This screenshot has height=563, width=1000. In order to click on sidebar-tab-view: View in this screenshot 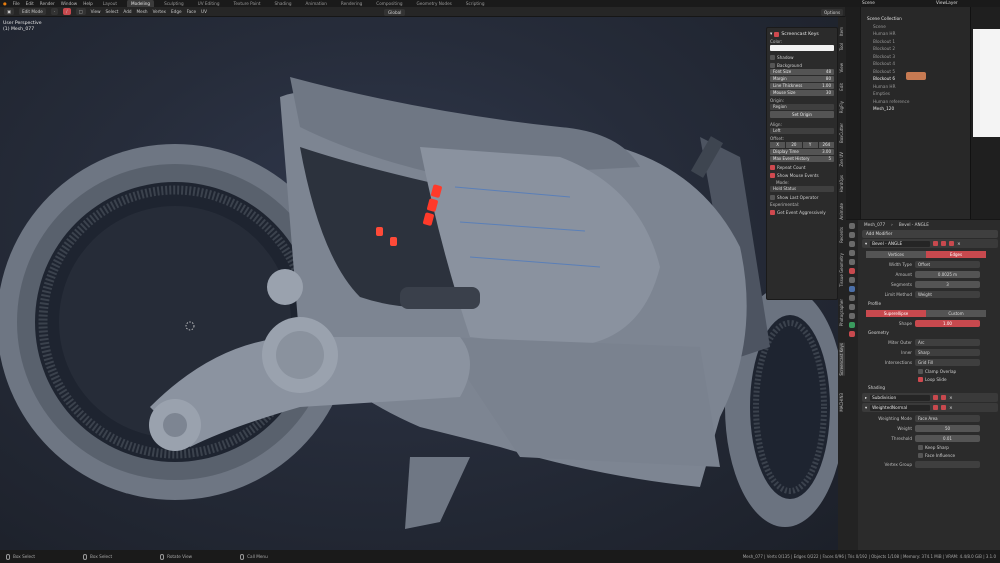, I will do `click(842, 68)`.